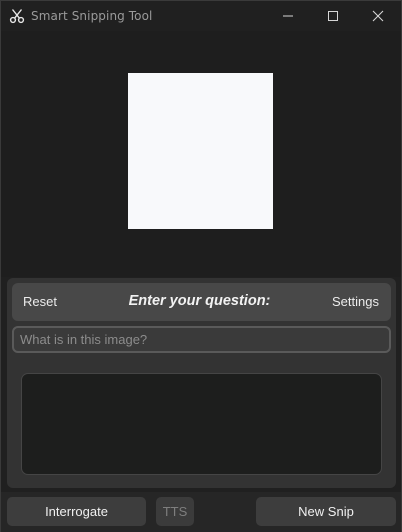  I want to click on title-bar: Smart Snipping Tool, so click(201, 16).